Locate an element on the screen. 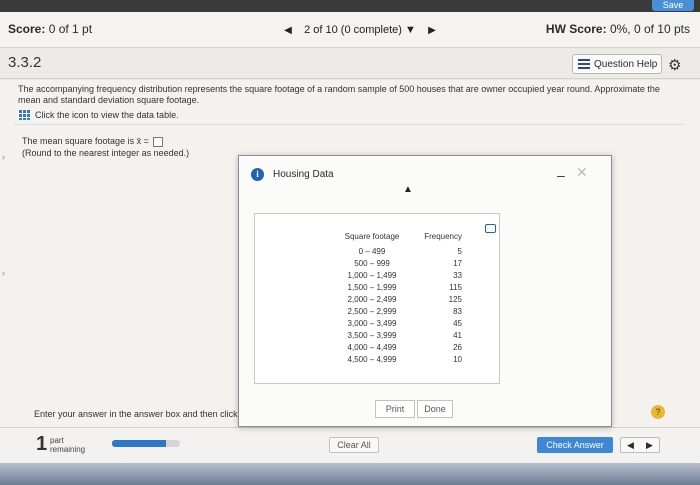  clear-all-button: Clear All is located at coordinates (354, 445).